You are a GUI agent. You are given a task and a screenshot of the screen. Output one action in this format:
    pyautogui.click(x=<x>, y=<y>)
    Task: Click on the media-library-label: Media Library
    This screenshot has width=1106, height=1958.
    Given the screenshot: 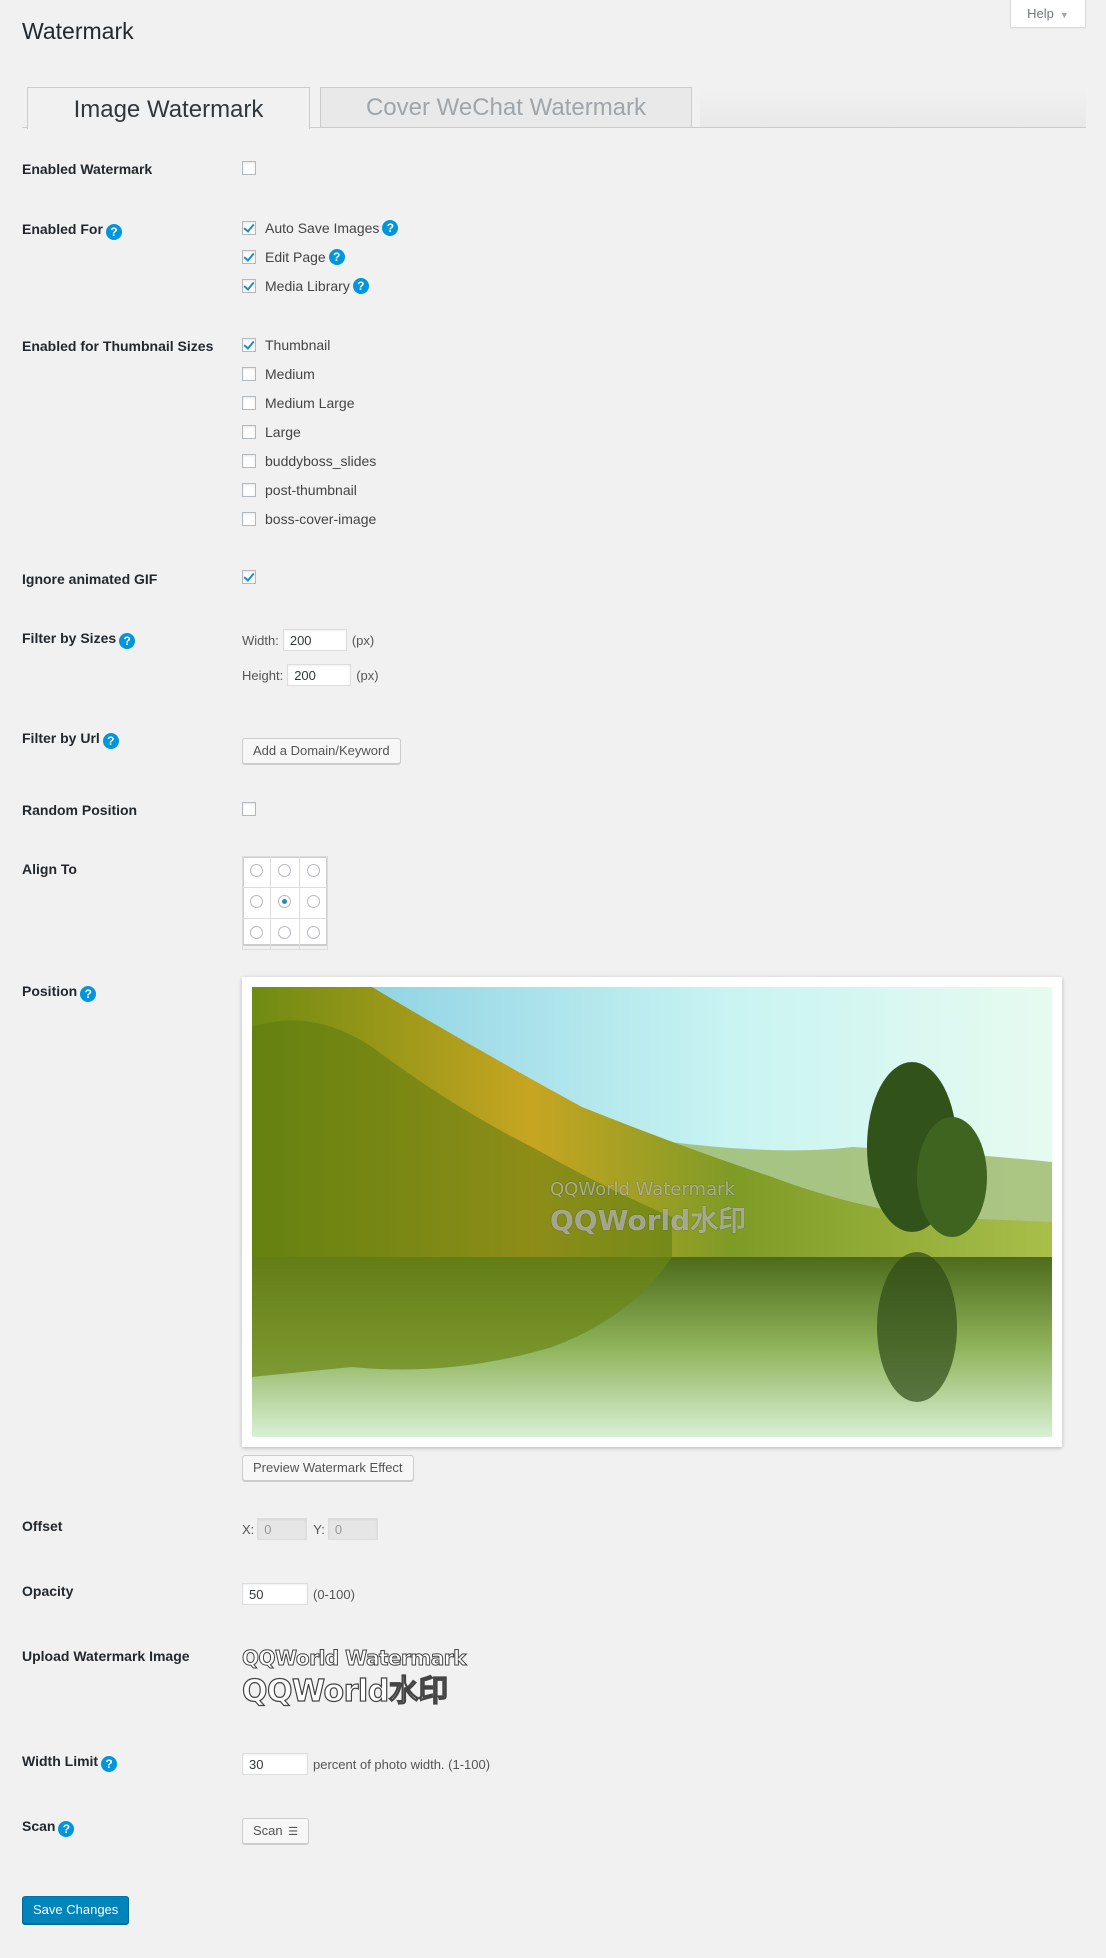 What is the action you would take?
    pyautogui.click(x=307, y=286)
    